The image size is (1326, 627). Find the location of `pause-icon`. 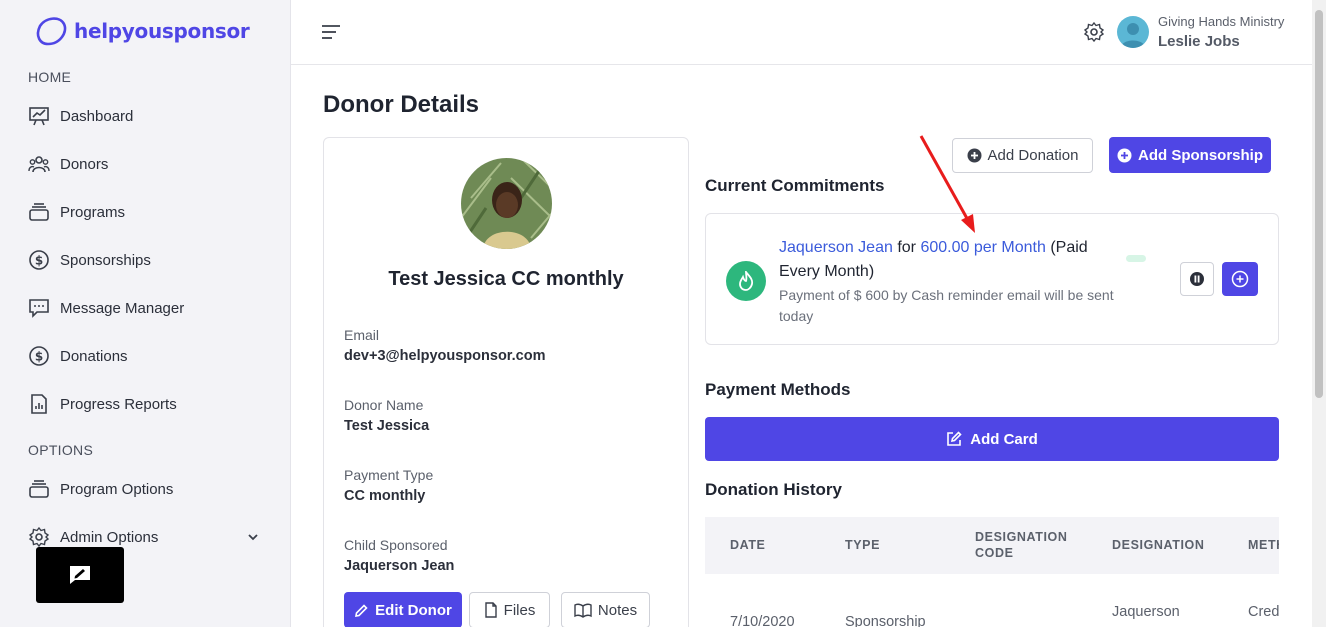

pause-icon is located at coordinates (1197, 279).